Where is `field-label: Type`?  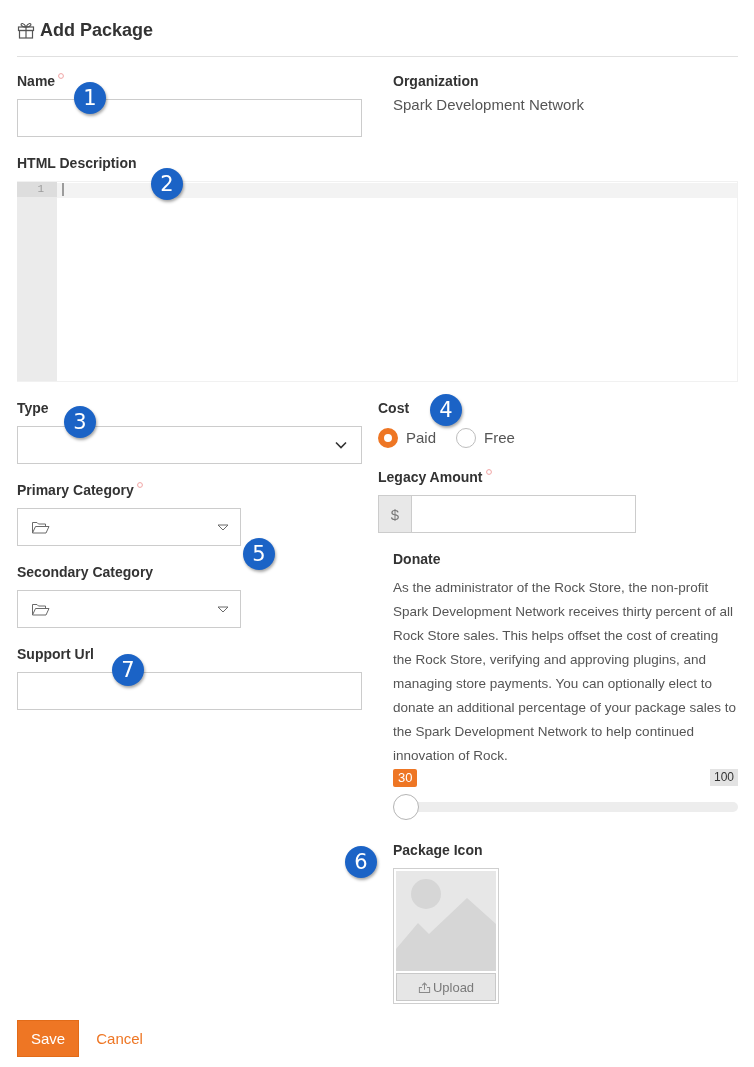
field-label: Type is located at coordinates (33, 408).